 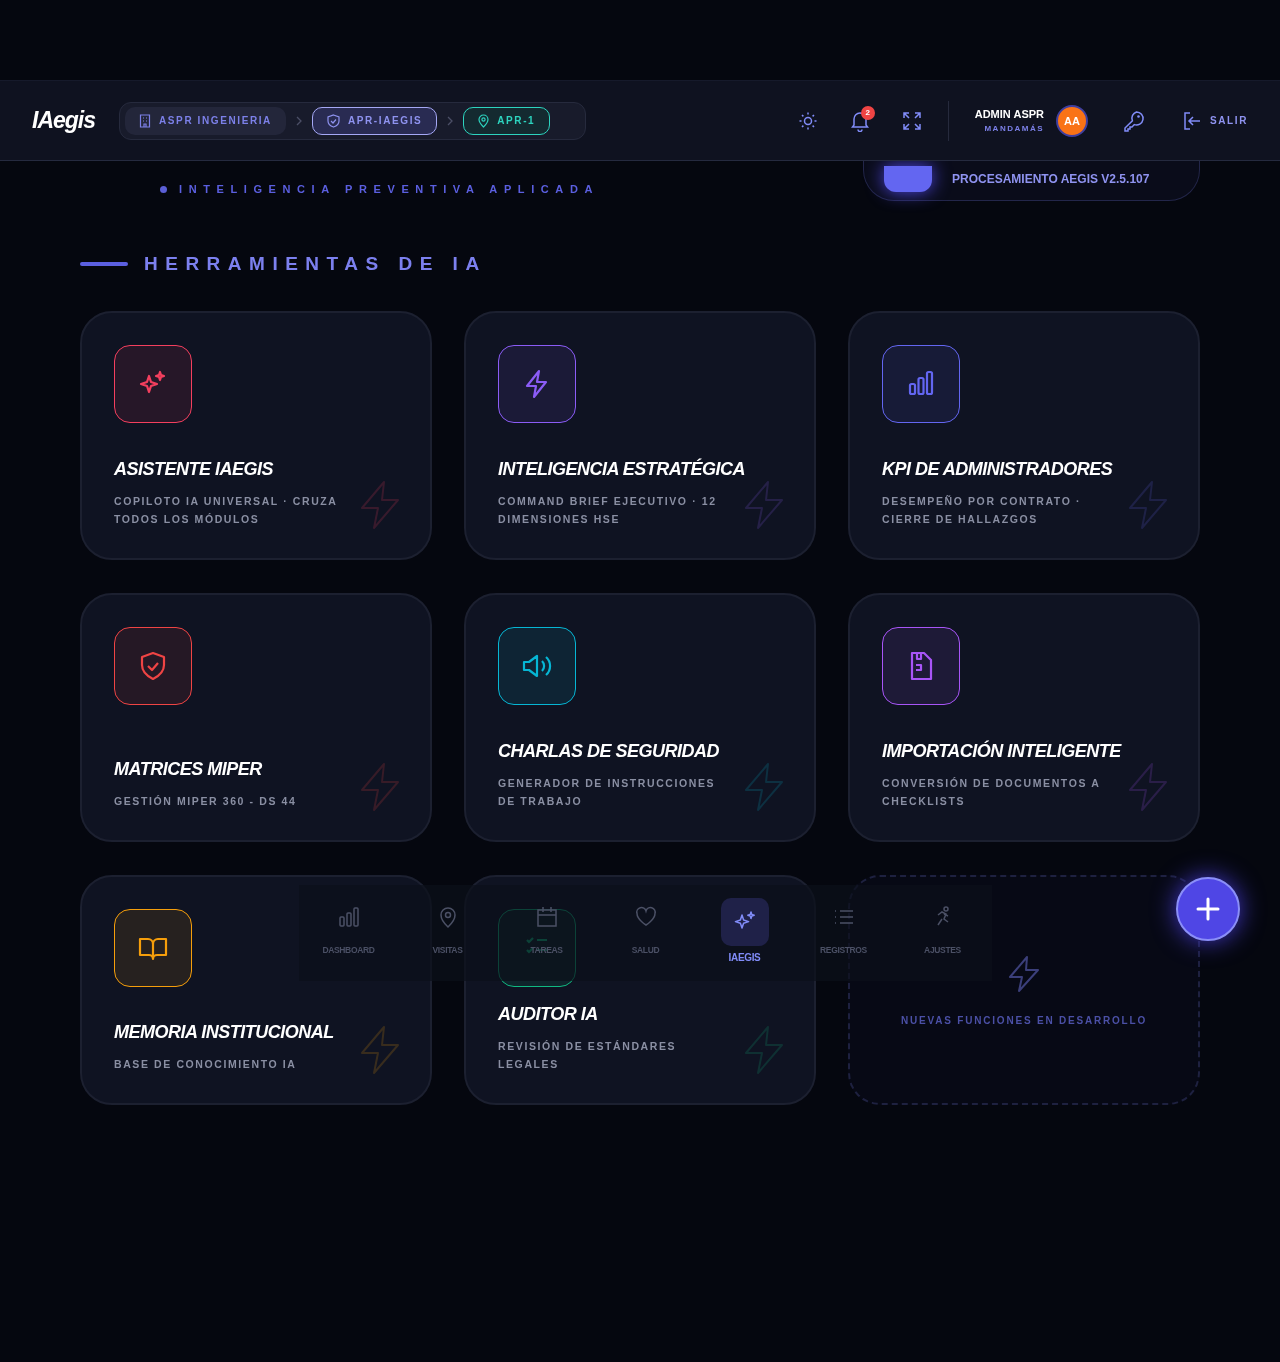 What do you see at coordinates (374, 120) in the screenshot?
I see `breadcrumb-chip: APR-IAEGIS` at bounding box center [374, 120].